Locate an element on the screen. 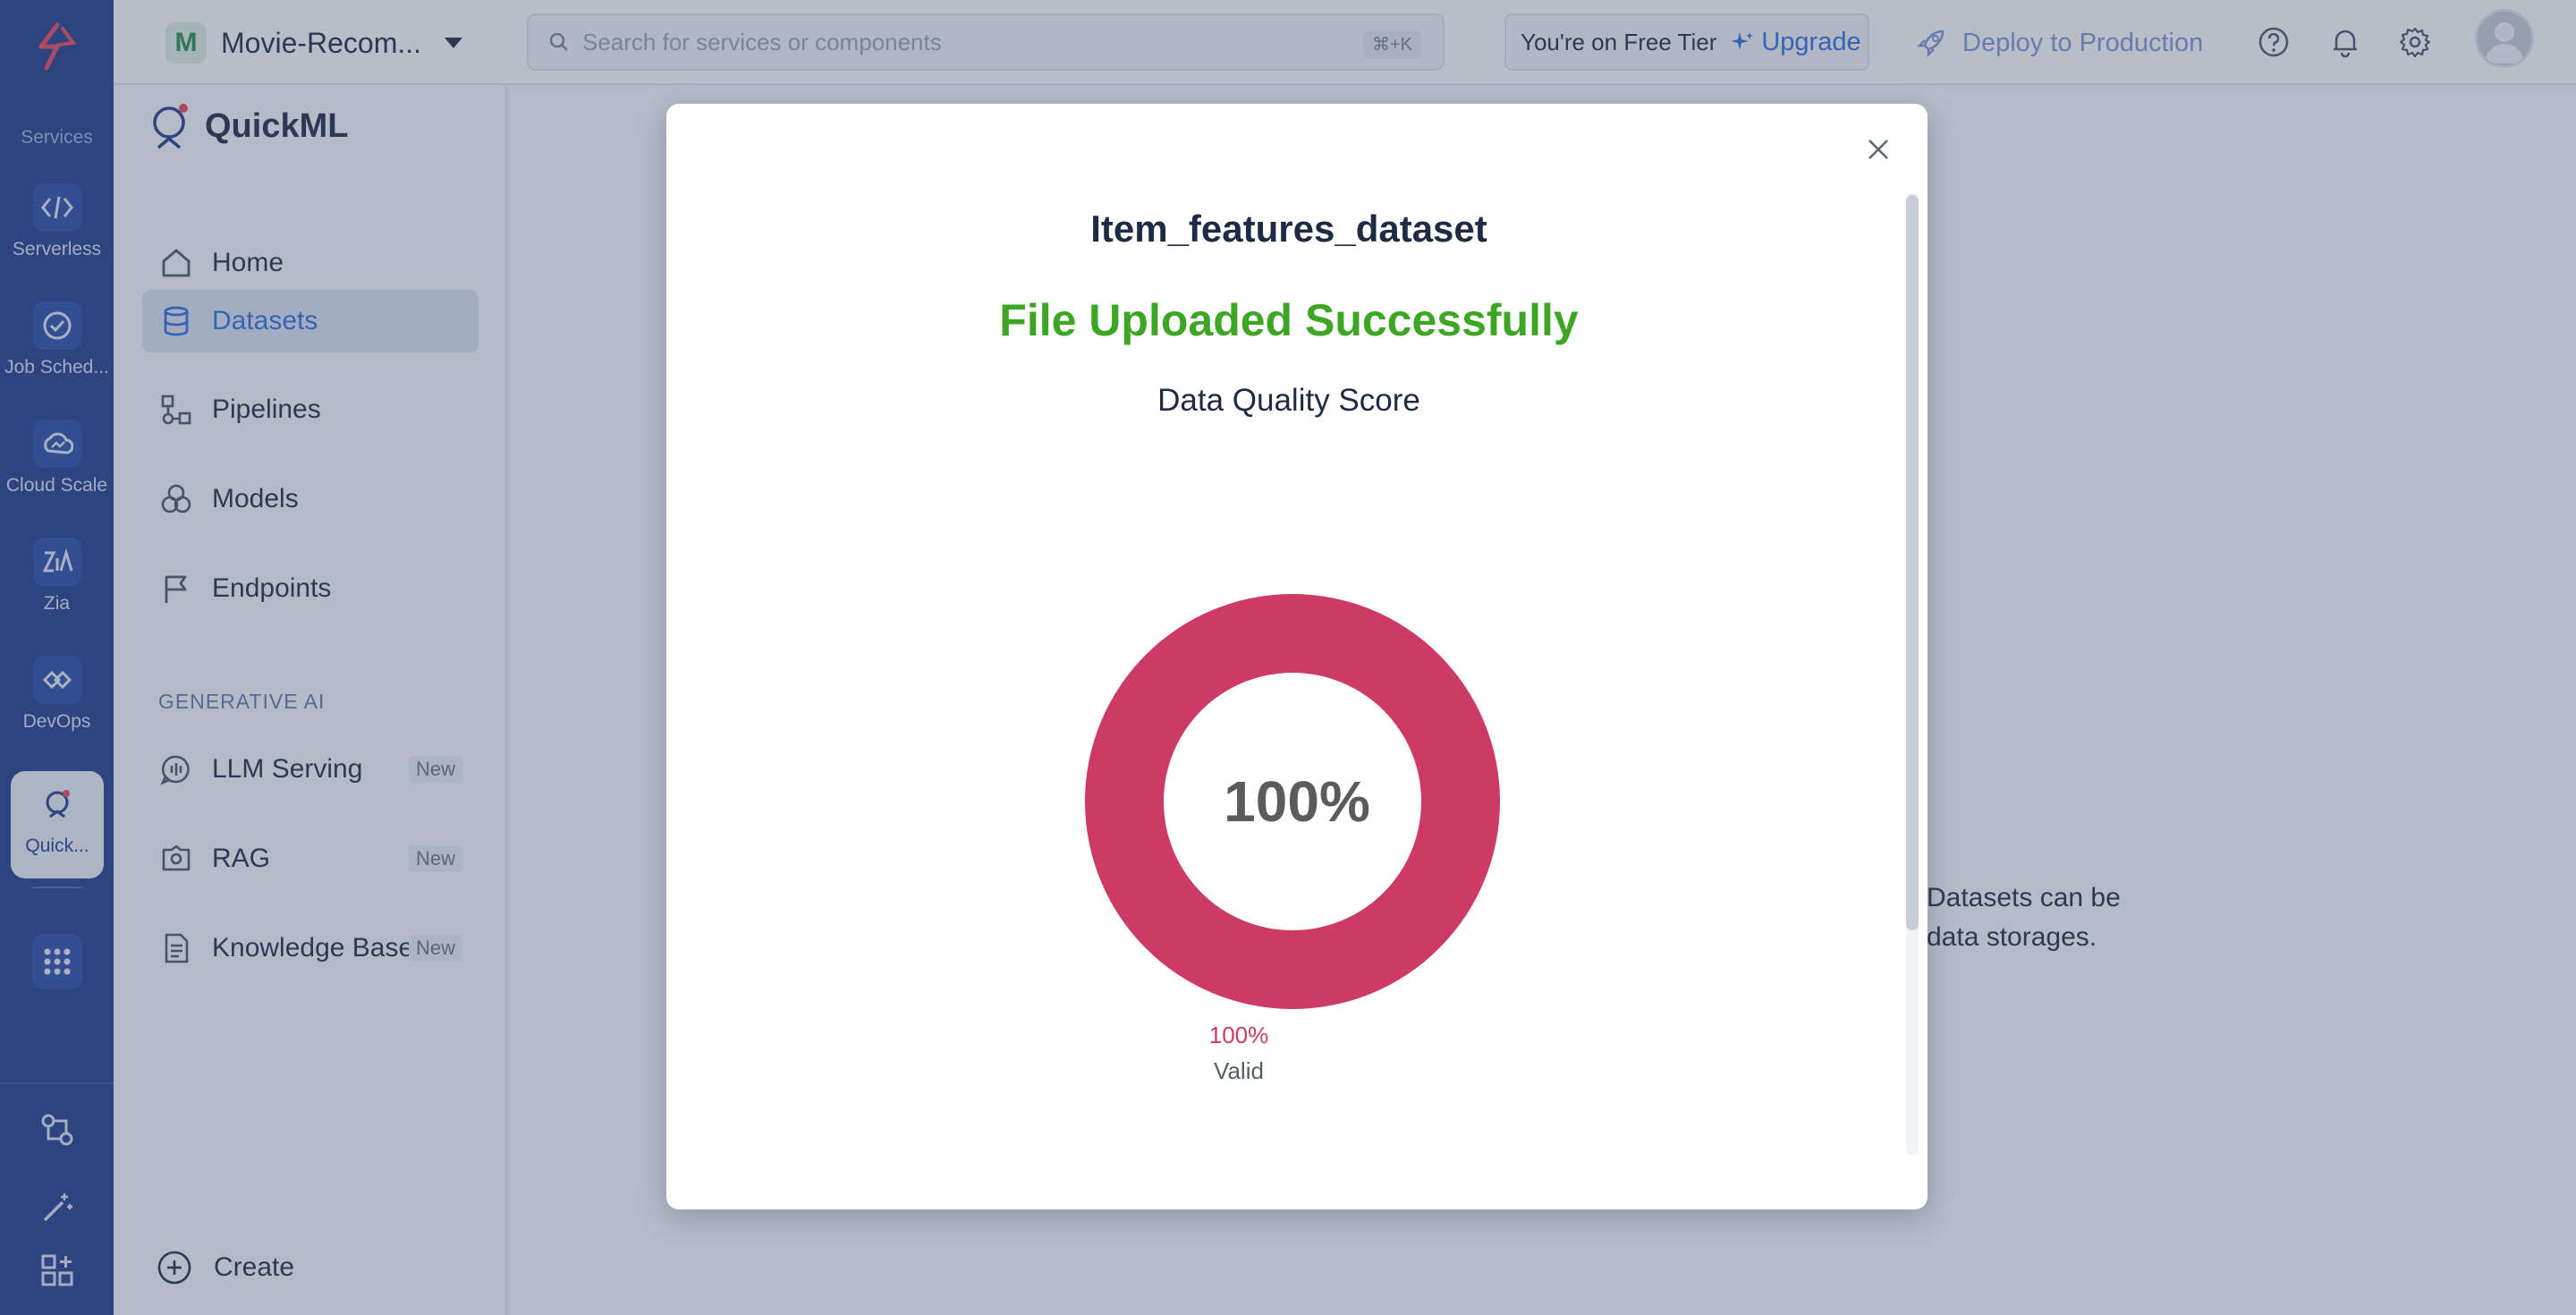 The image size is (2576, 1315). legend-value: 100% is located at coordinates (1238, 1035).